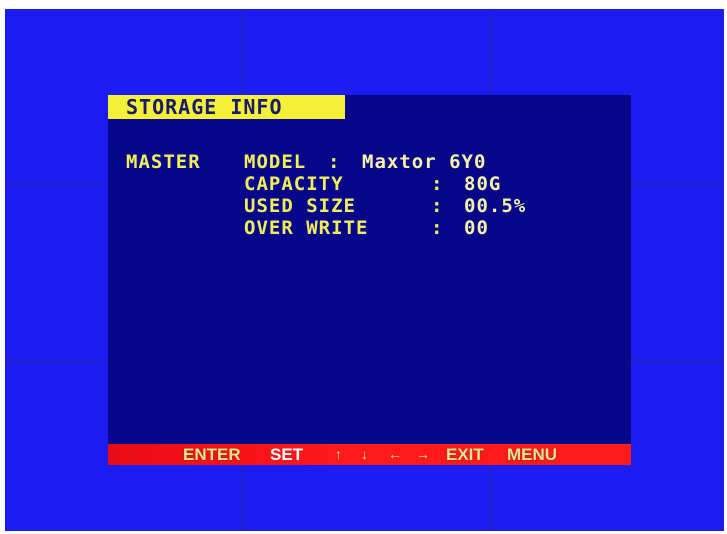  I want to click on over-write-value: 00, so click(476, 228).